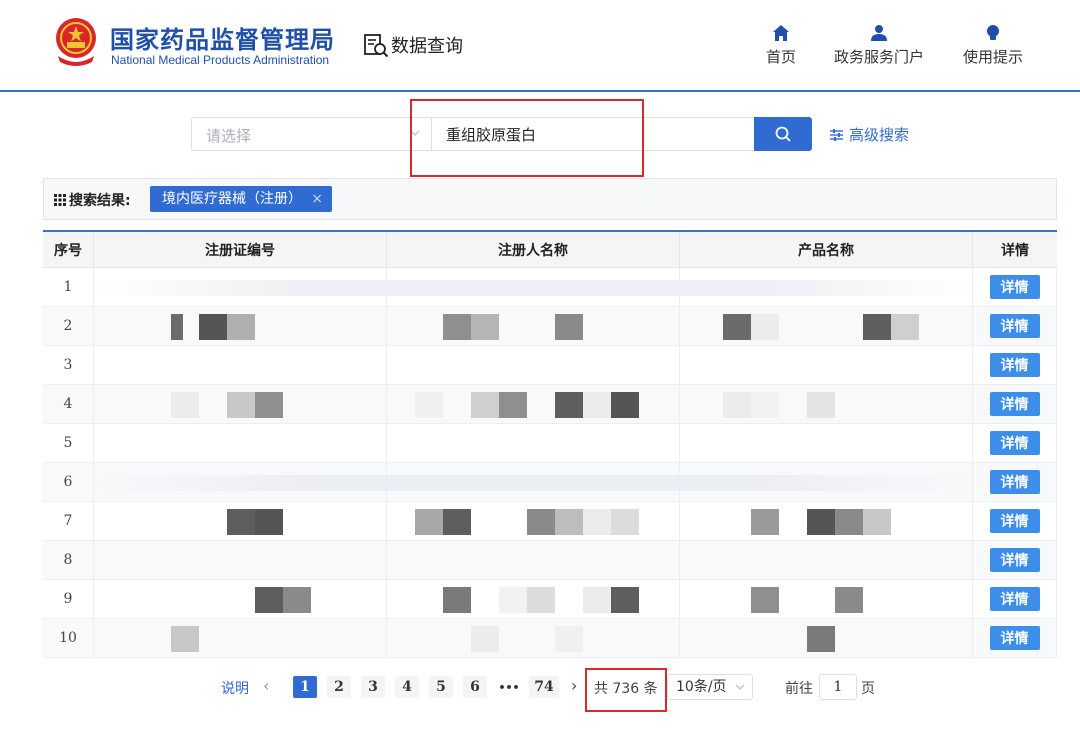 The image size is (1080, 731). I want to click on user-icon, so click(879, 33).